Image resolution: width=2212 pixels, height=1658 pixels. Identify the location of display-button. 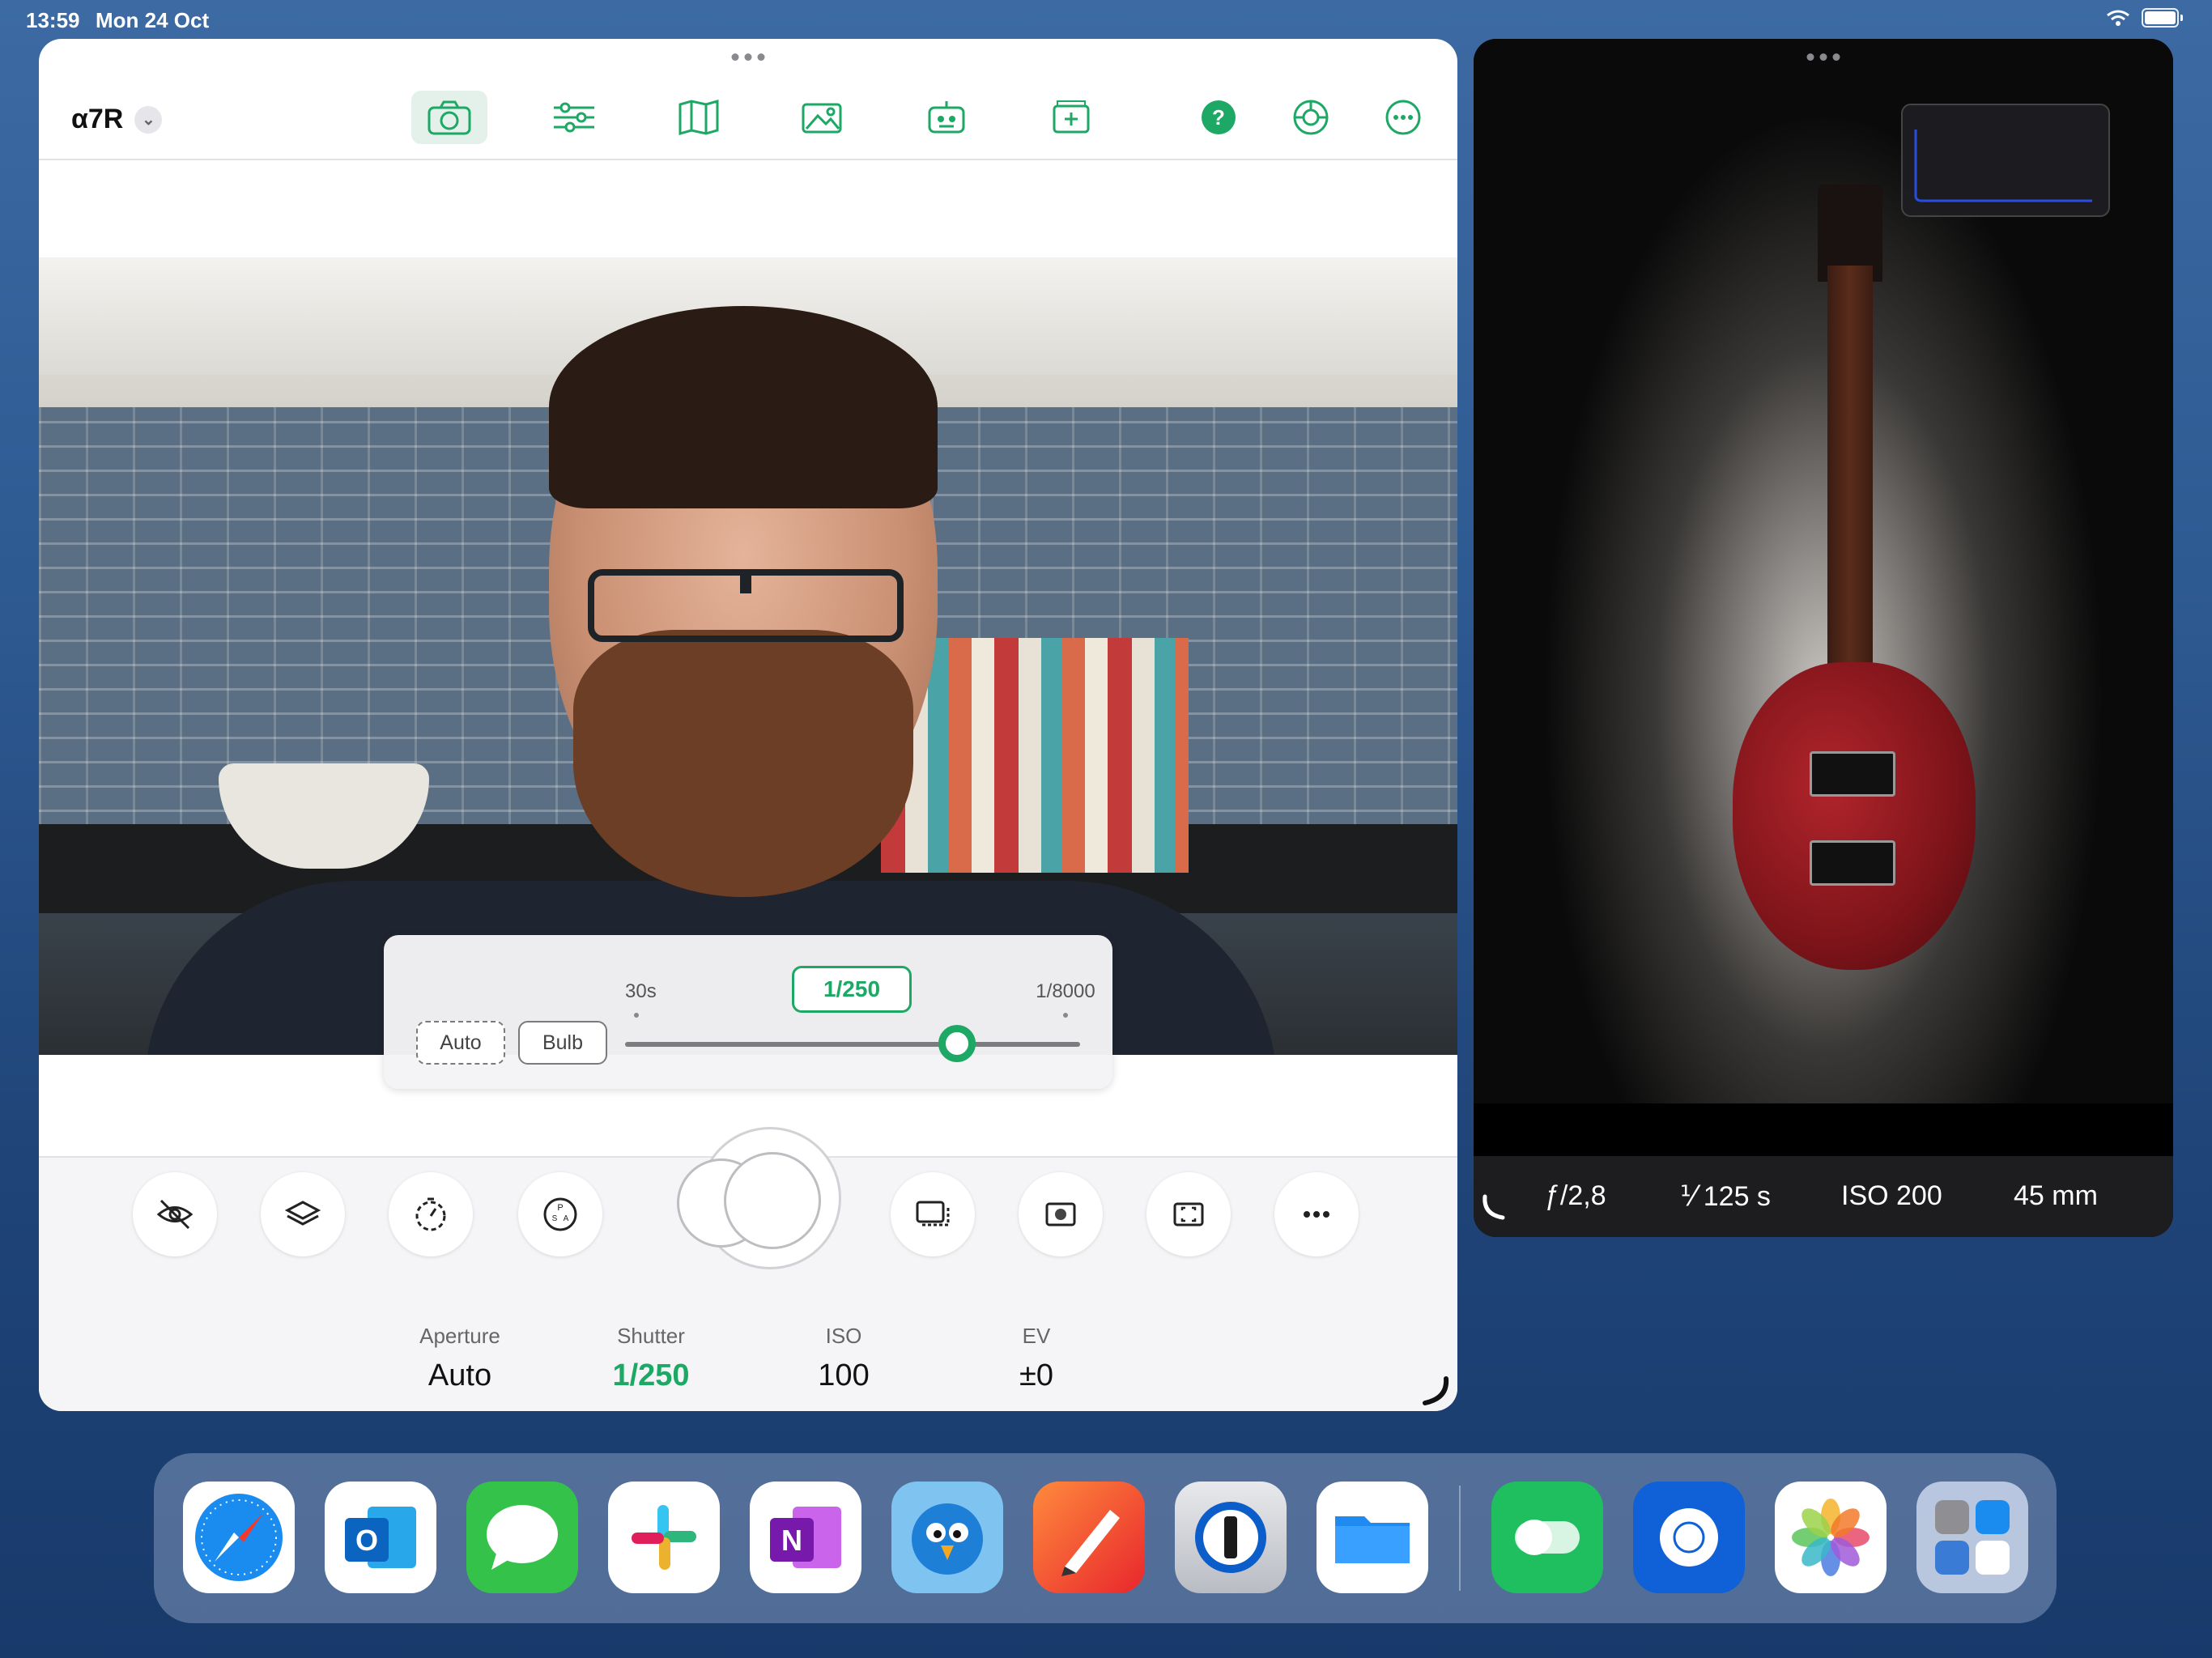
(933, 1214).